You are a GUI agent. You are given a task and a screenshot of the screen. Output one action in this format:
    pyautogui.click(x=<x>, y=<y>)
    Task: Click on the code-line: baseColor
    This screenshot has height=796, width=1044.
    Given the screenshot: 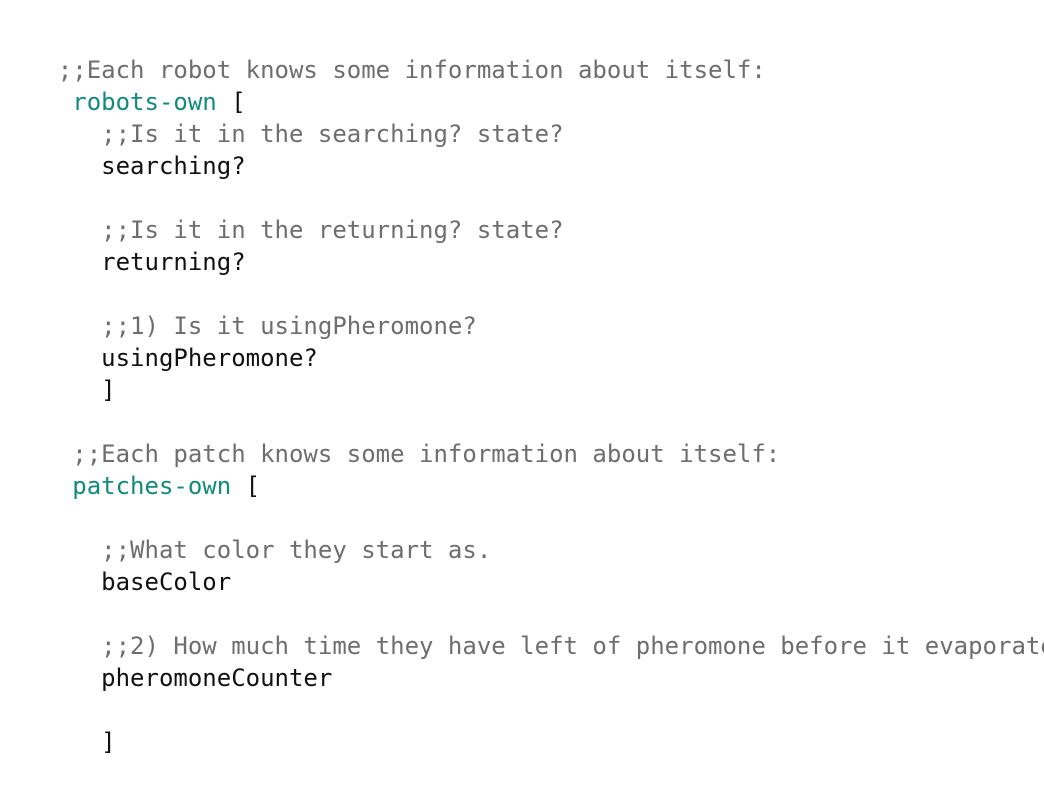 What is the action you would take?
    pyautogui.click(x=115, y=565)
    